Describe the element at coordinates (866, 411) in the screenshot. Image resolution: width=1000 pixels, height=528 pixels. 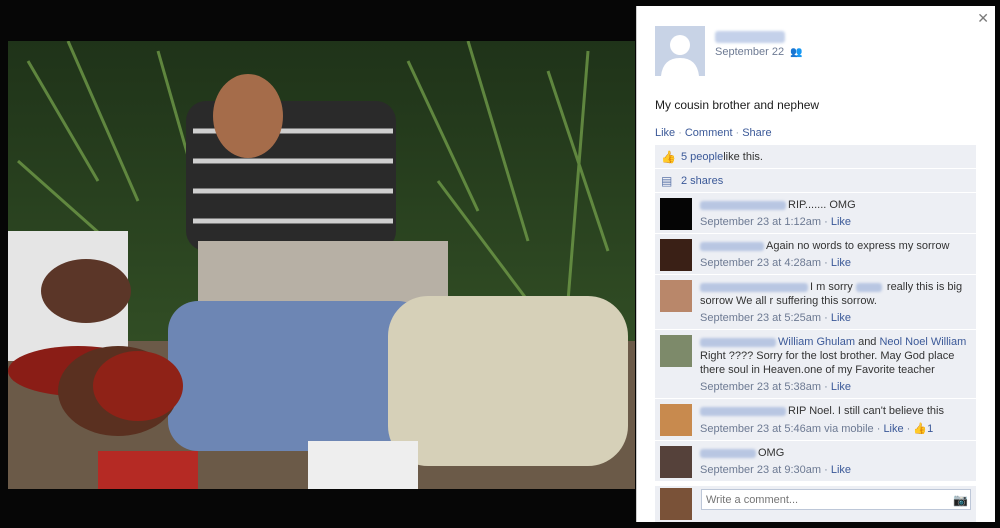
I see `comment-text: RIP Noel. I still can't believe this` at that location.